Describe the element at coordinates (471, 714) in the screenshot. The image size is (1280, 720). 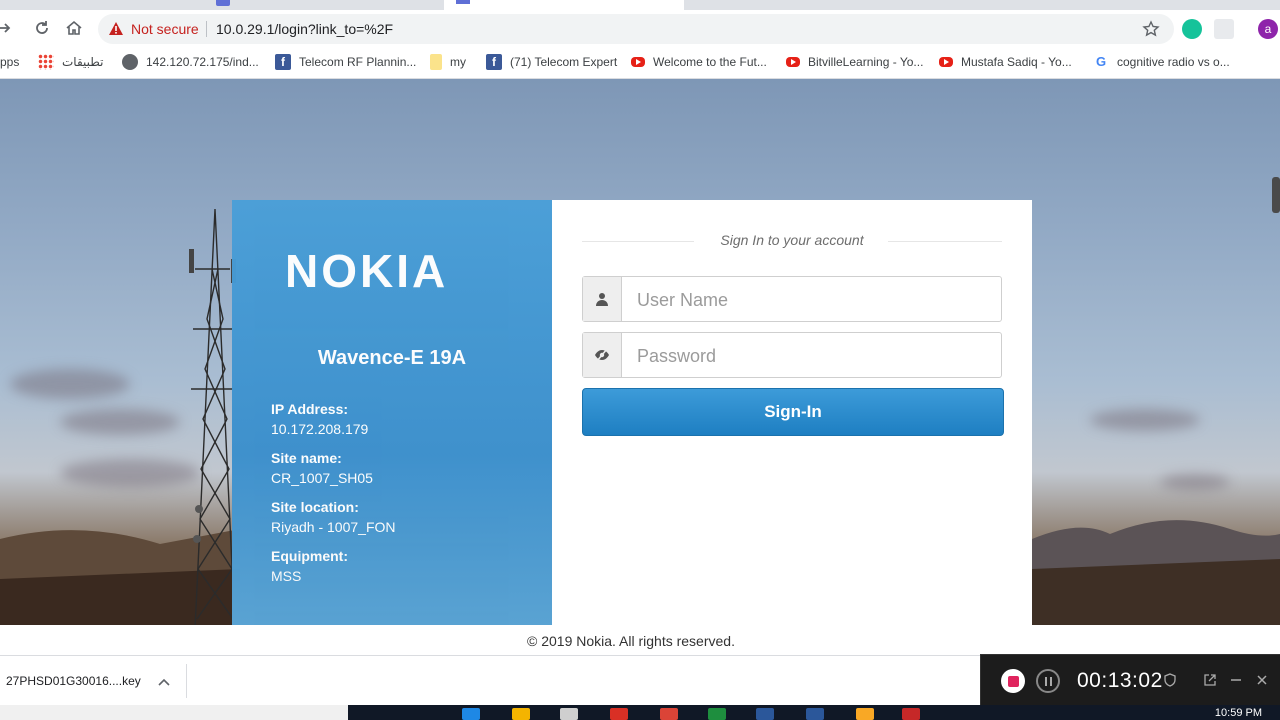
I see `edge-taskbar-icon` at that location.